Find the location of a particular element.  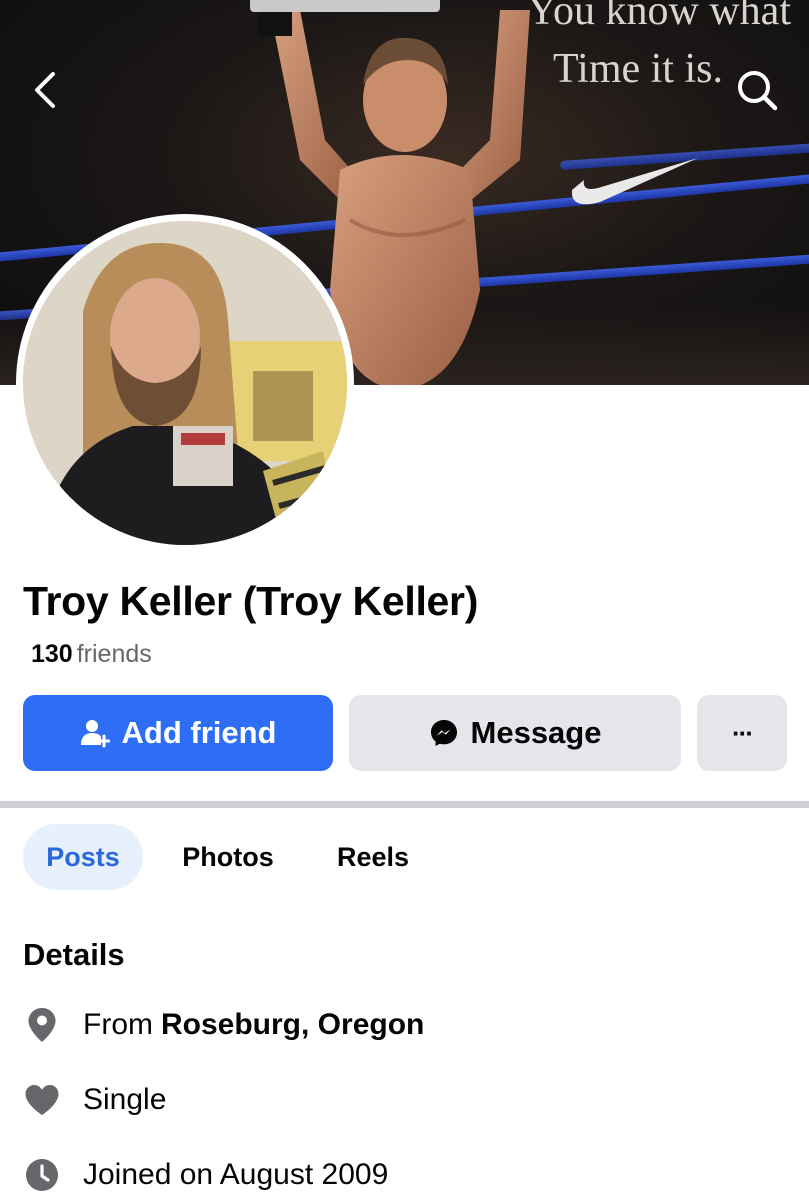

back-button is located at coordinates (45, 90).